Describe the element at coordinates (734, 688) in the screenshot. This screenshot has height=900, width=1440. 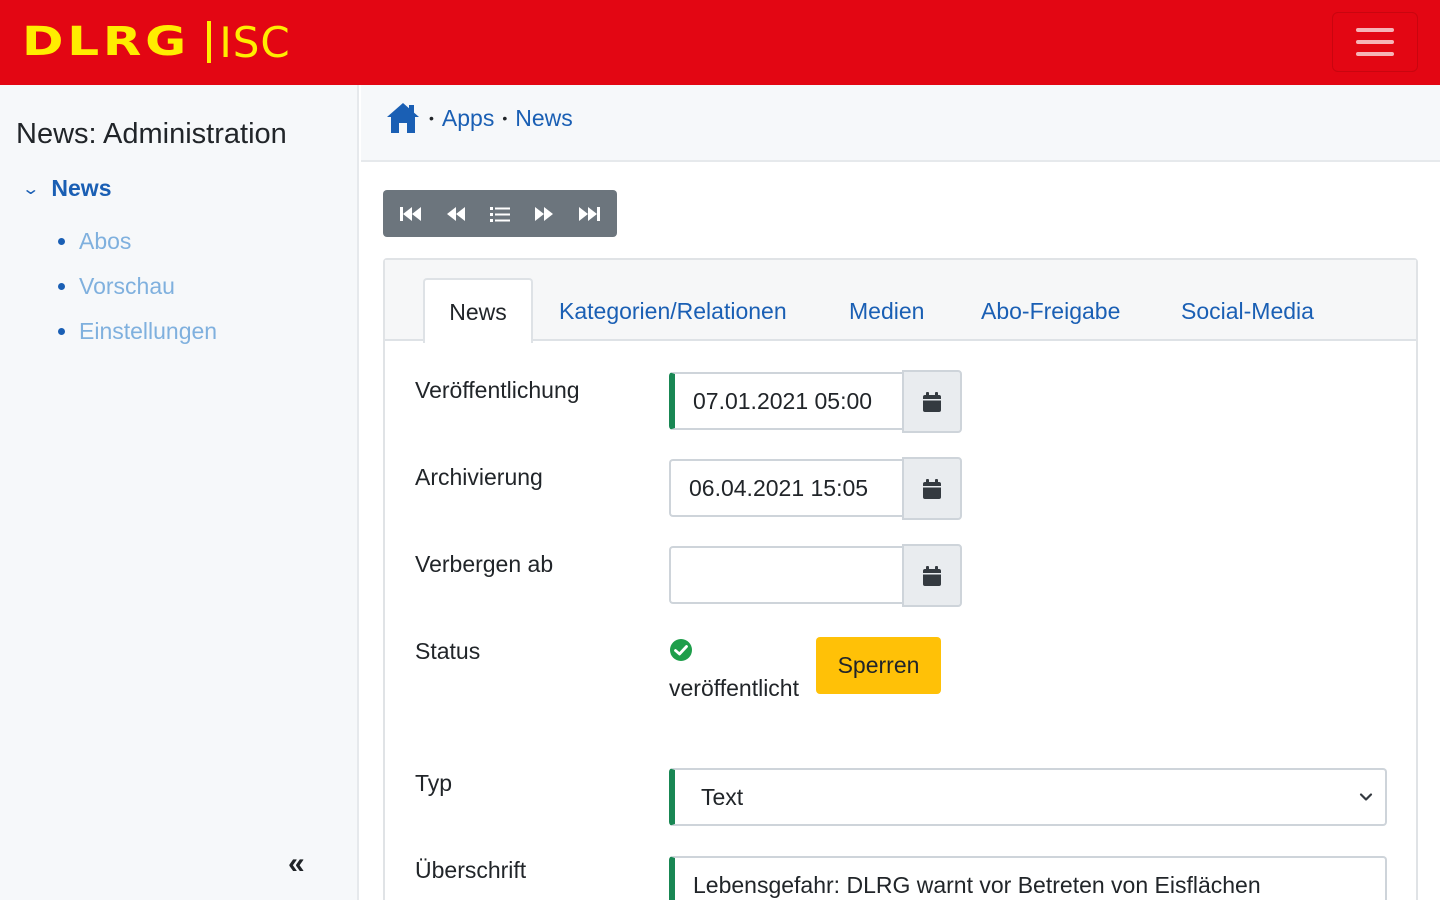
I see `status-value: veröffentlicht` at that location.